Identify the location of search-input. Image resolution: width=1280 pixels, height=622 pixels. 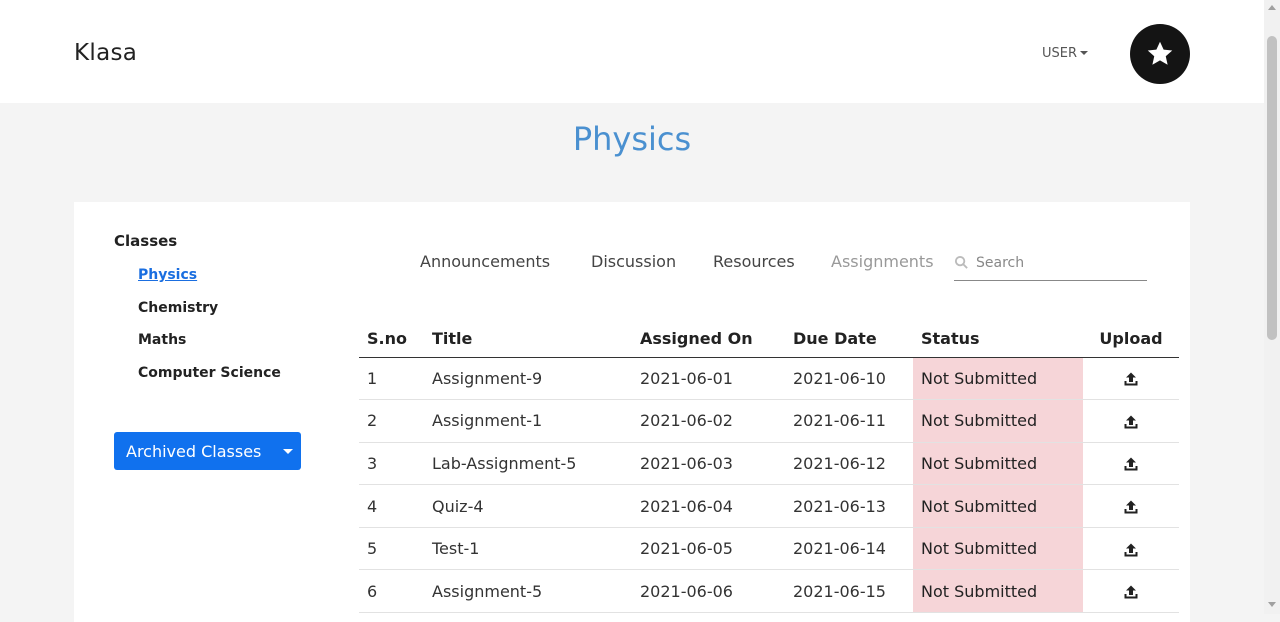
(1058, 263).